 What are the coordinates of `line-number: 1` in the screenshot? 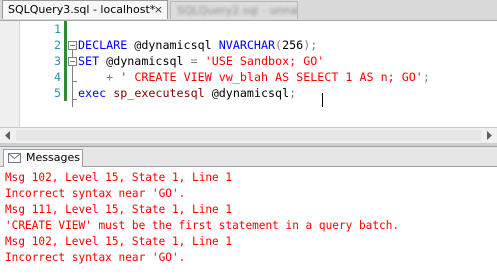 It's located at (57, 29).